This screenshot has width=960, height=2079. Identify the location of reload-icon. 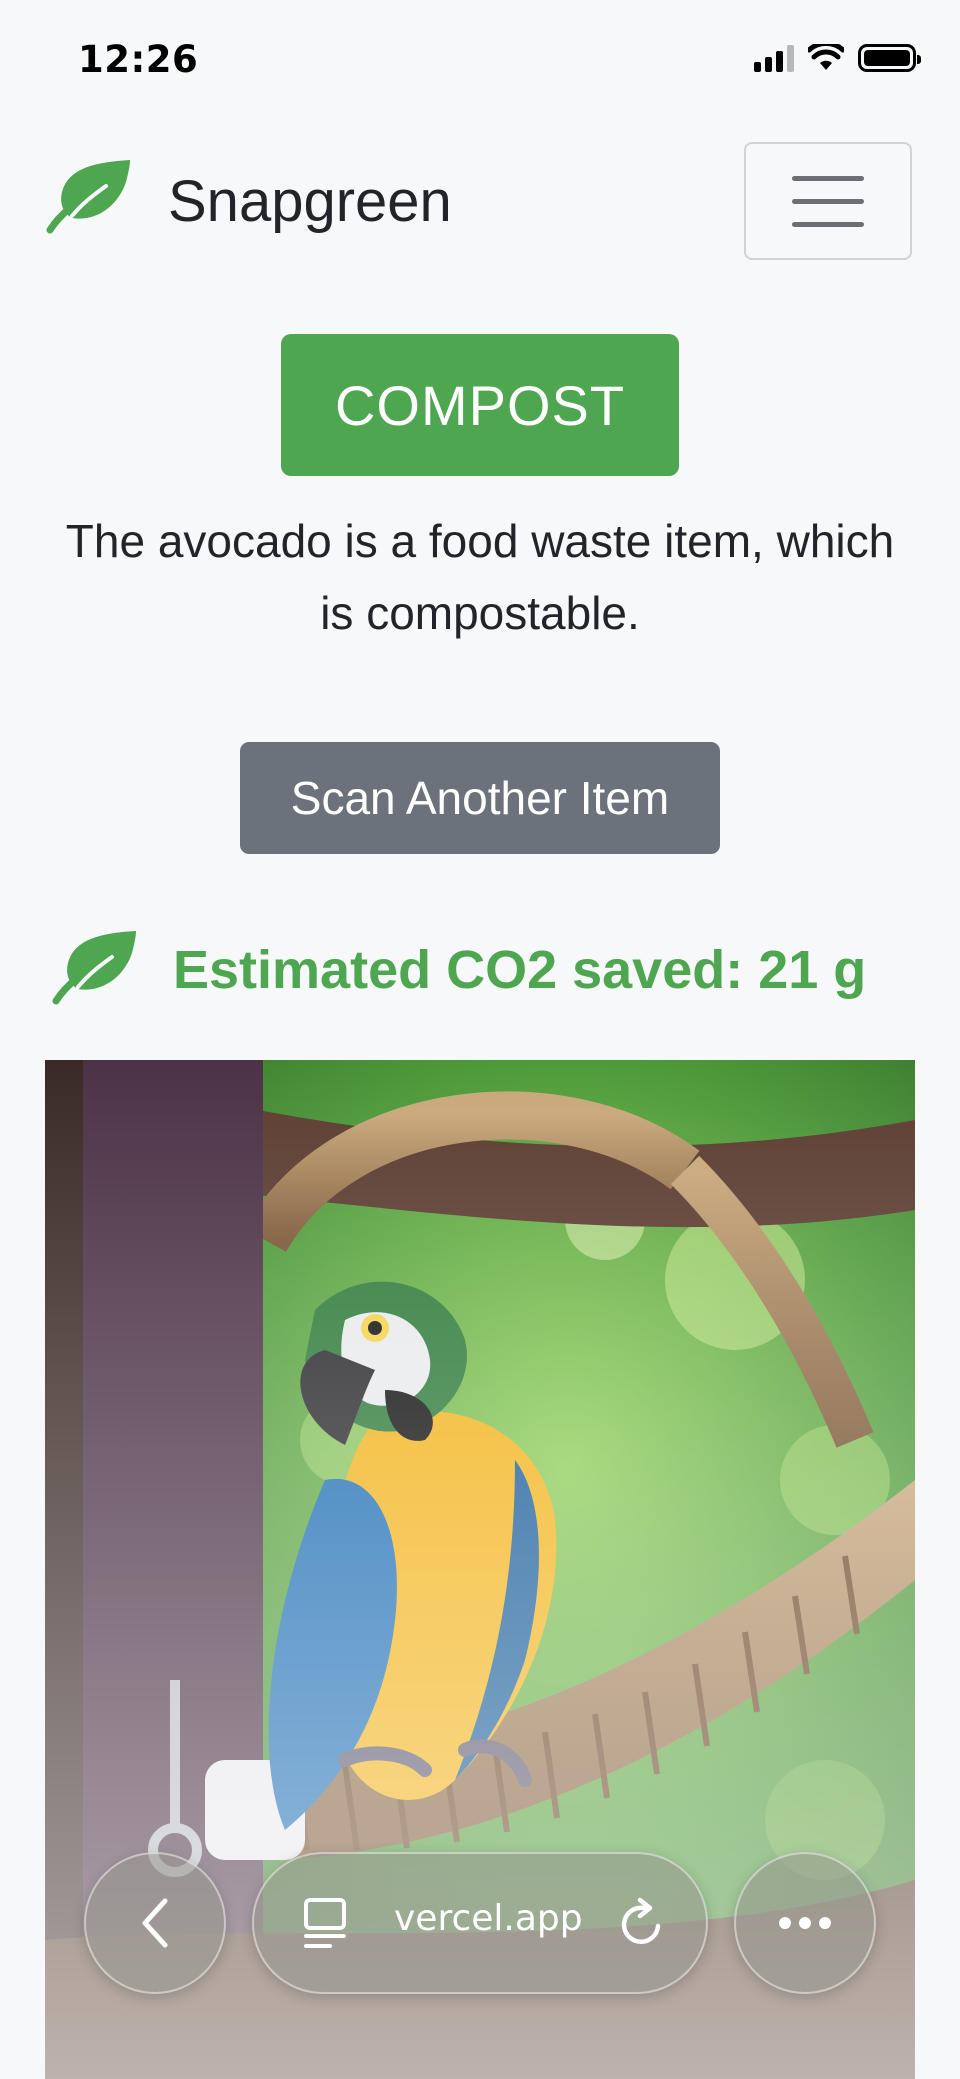
(642, 1924).